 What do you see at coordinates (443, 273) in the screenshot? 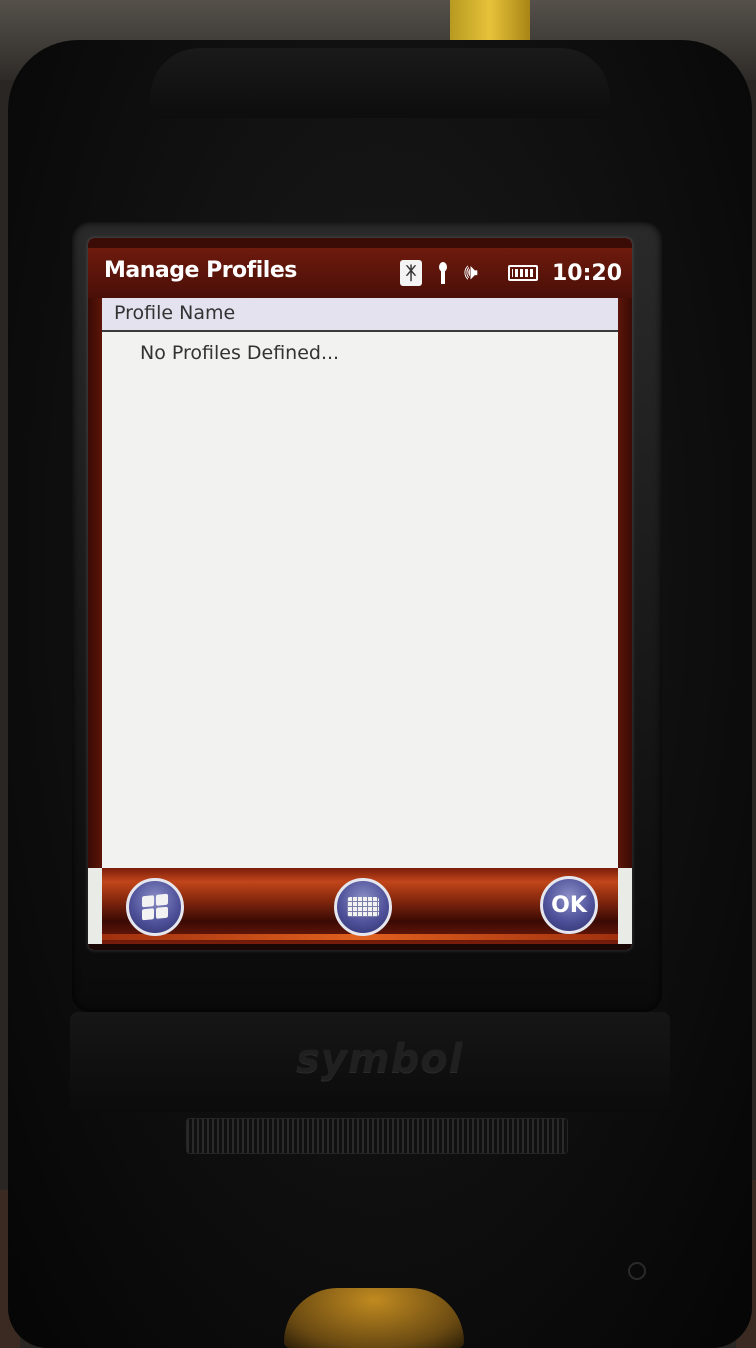
I see `signal-icon` at bounding box center [443, 273].